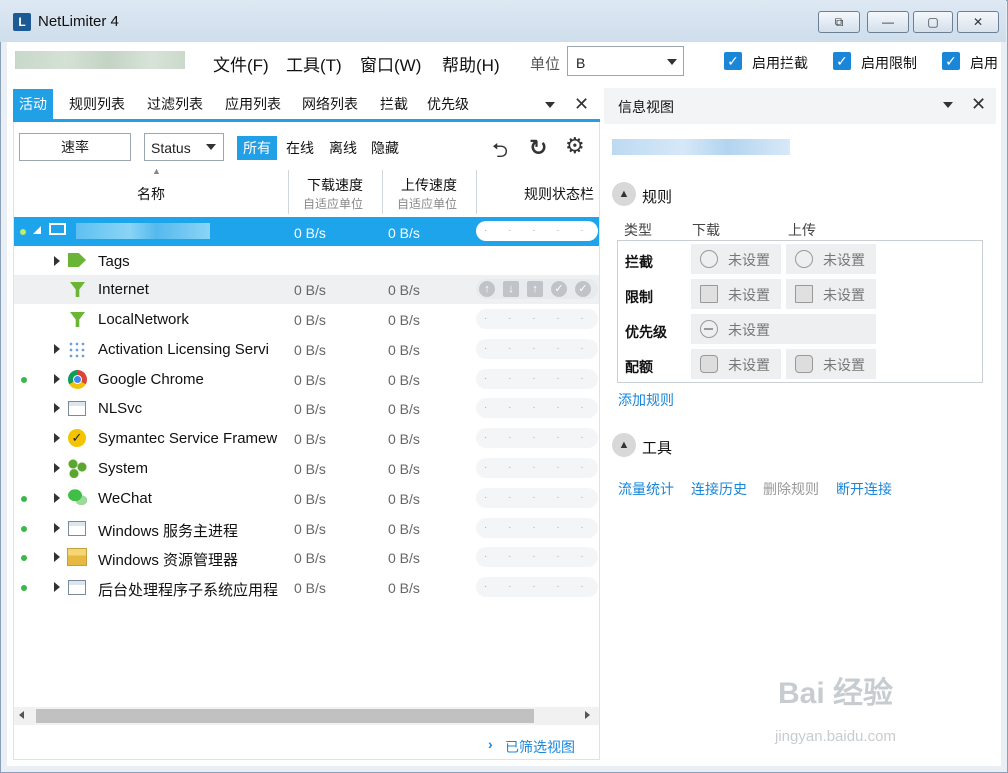  Describe the element at coordinates (429, 185) in the screenshot. I see `col-up-header: 上传速度` at that location.